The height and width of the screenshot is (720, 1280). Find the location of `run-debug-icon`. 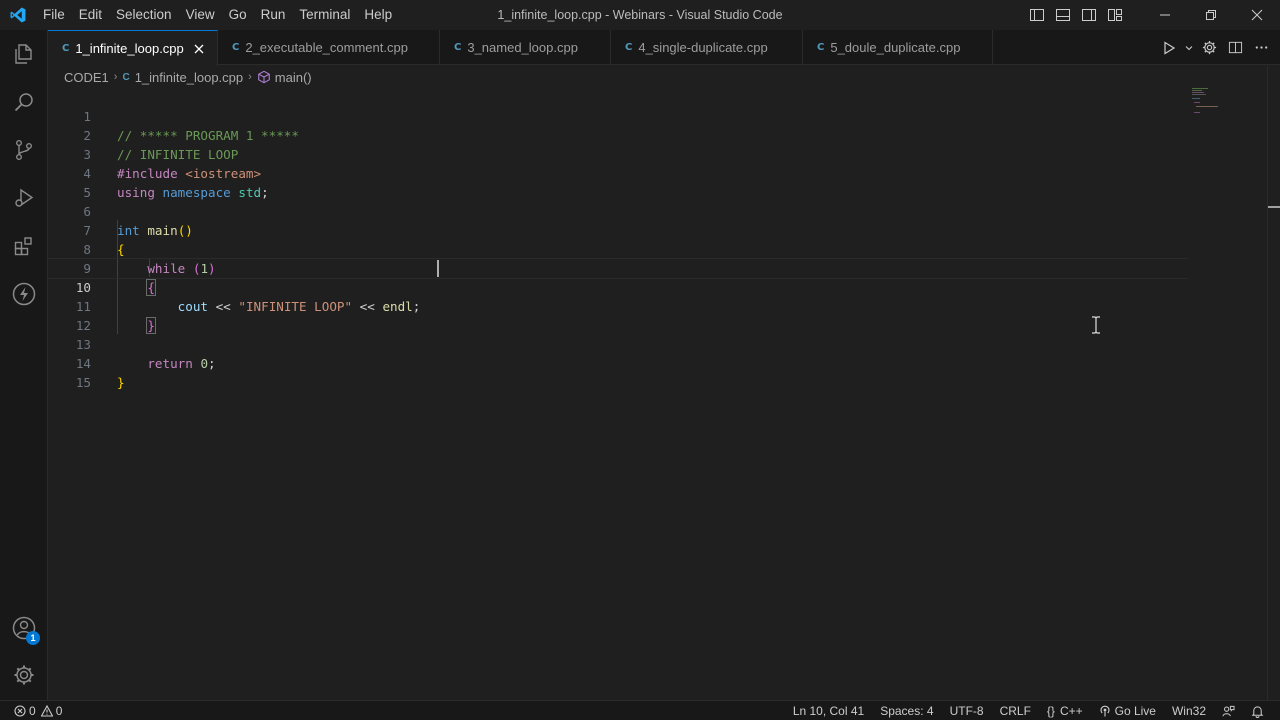

run-debug-icon is located at coordinates (24, 198).